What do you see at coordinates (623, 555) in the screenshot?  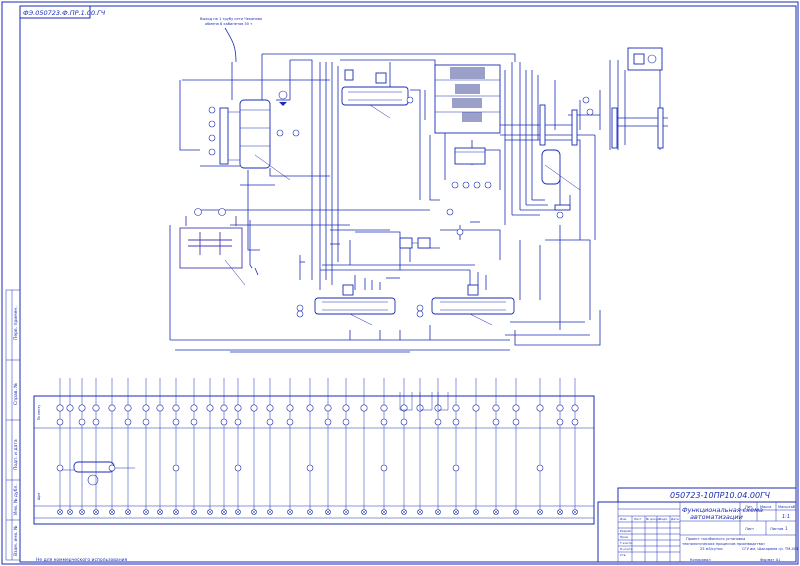 I see `row-utv: Утв.` at bounding box center [623, 555].